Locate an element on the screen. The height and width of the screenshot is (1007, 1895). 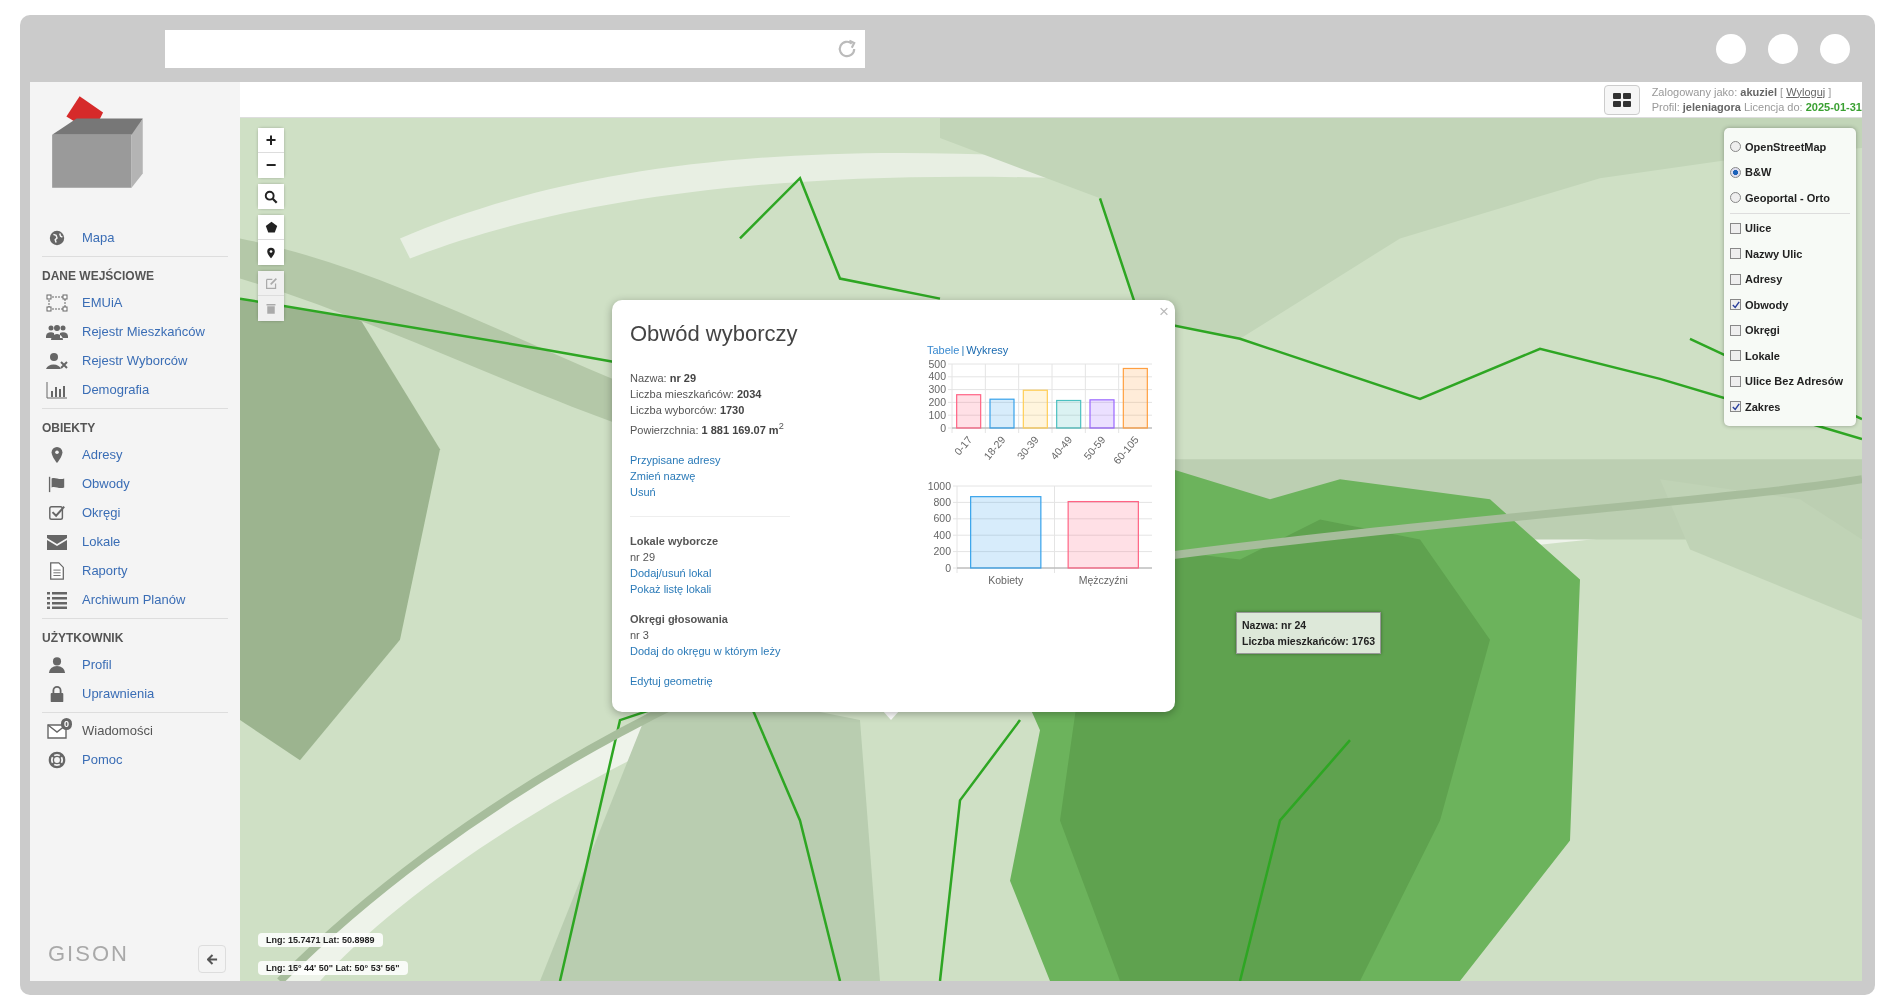
info-line: Liczba mieszkańców: 2034 is located at coordinates (696, 394).